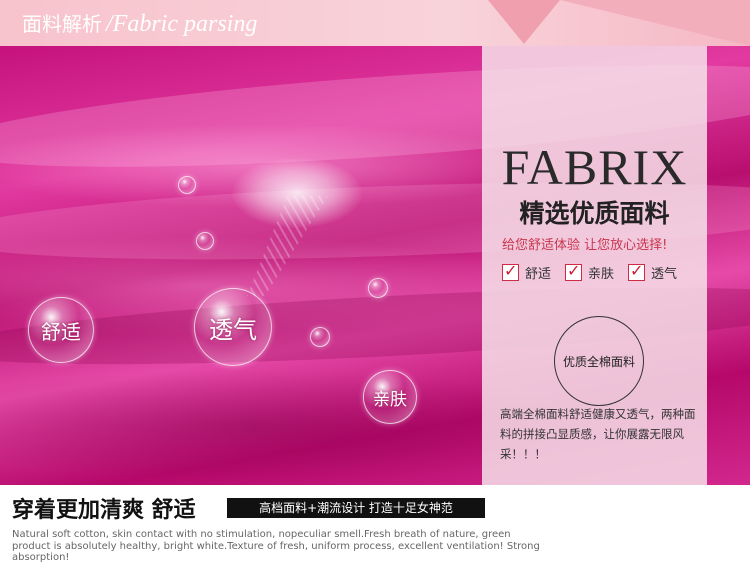 Image resolution: width=750 pixels, height=568 pixels. I want to click on bubble-comfort: 舒适, so click(61, 330).